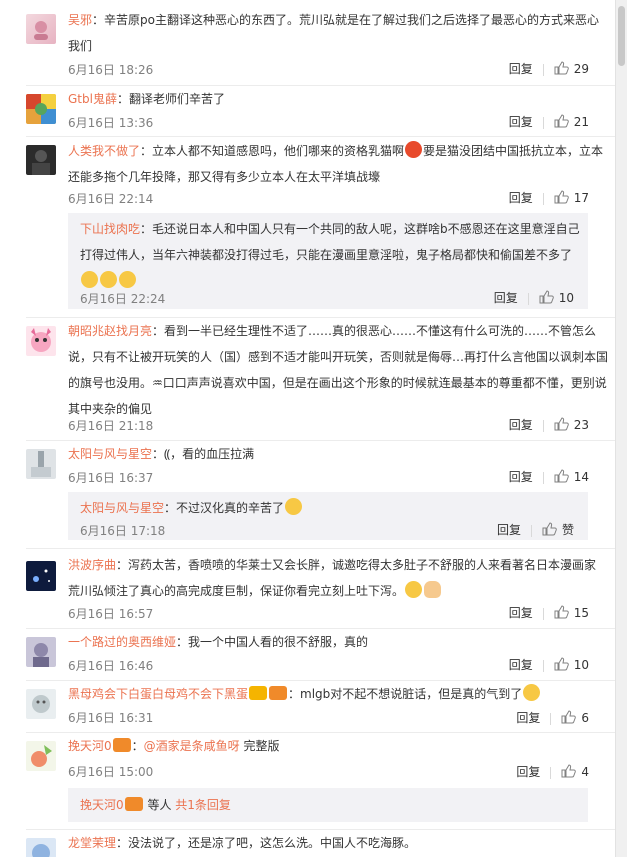 The height and width of the screenshot is (857, 627). What do you see at coordinates (102, 805) in the screenshot?
I see `sub-comment-author: 挽天河0` at bounding box center [102, 805].